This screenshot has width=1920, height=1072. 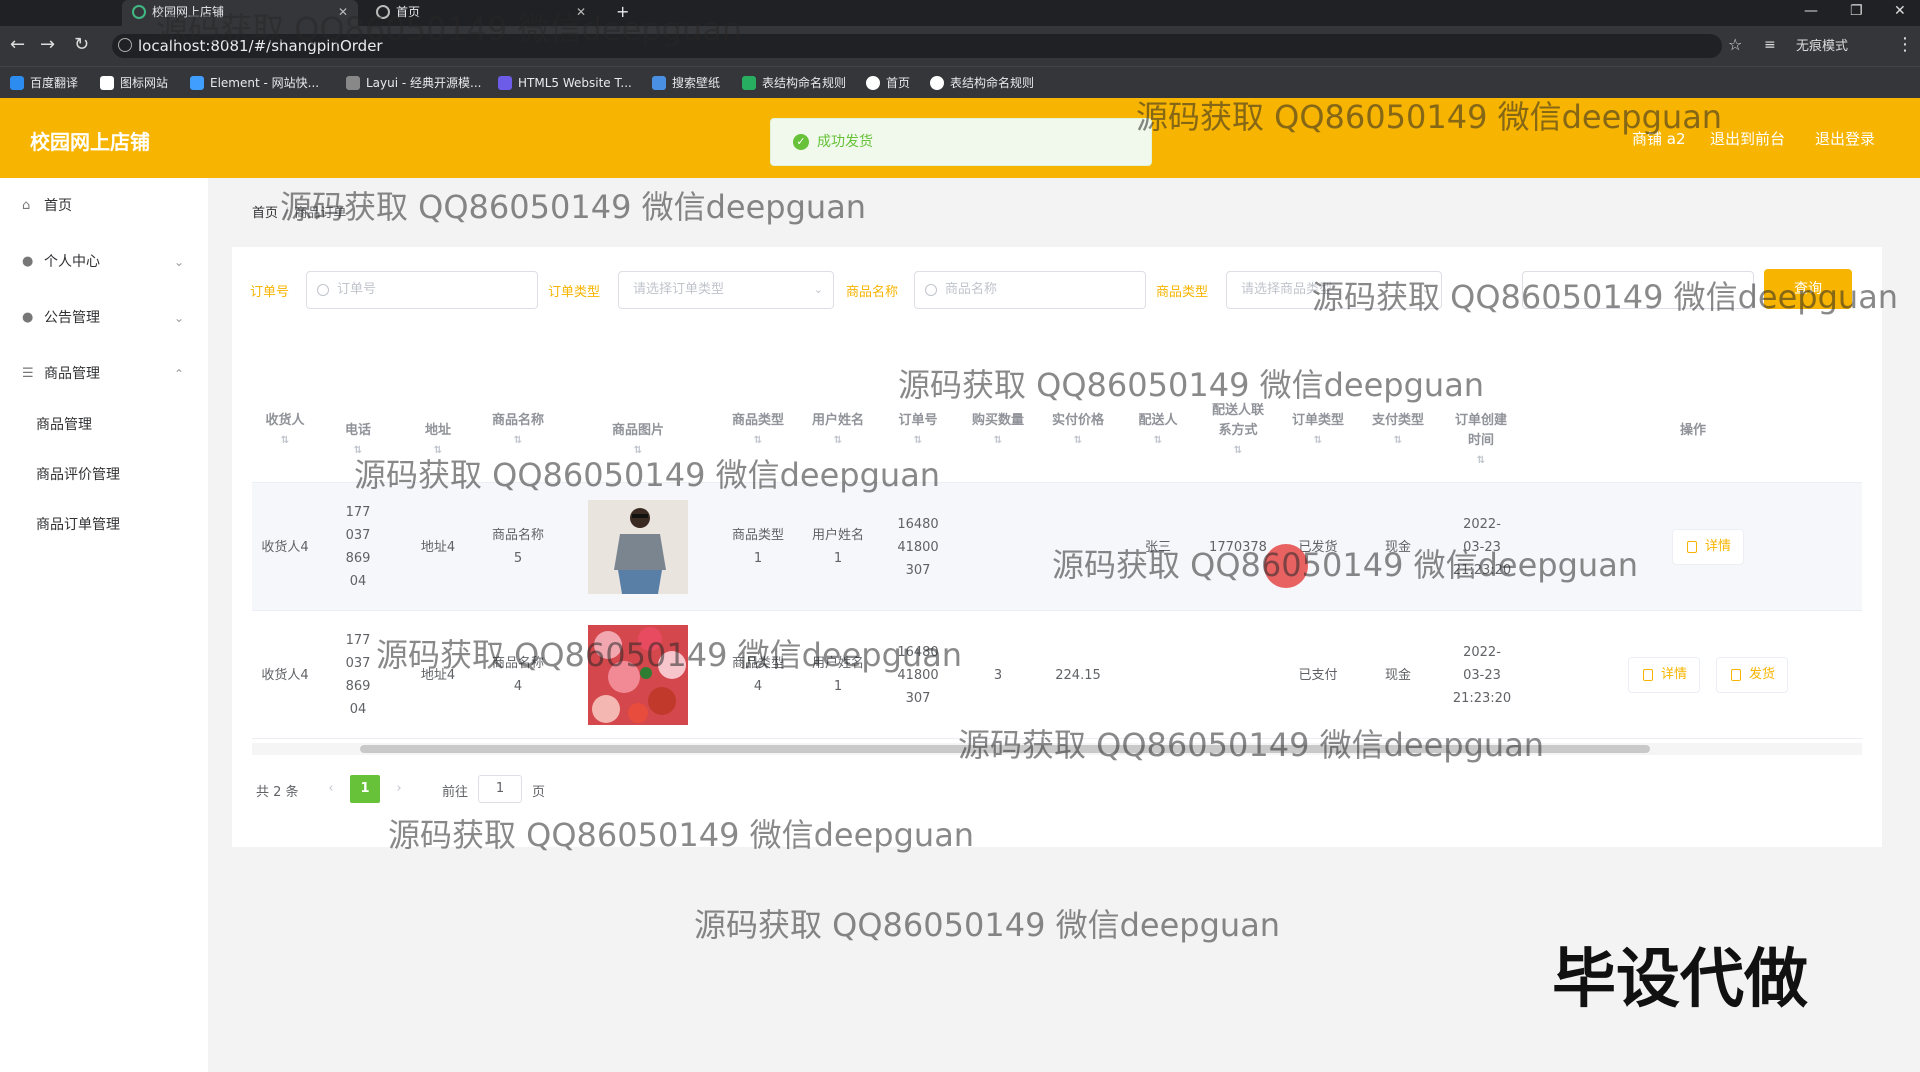 I want to click on prev-page-icon: ‹, so click(x=331, y=789).